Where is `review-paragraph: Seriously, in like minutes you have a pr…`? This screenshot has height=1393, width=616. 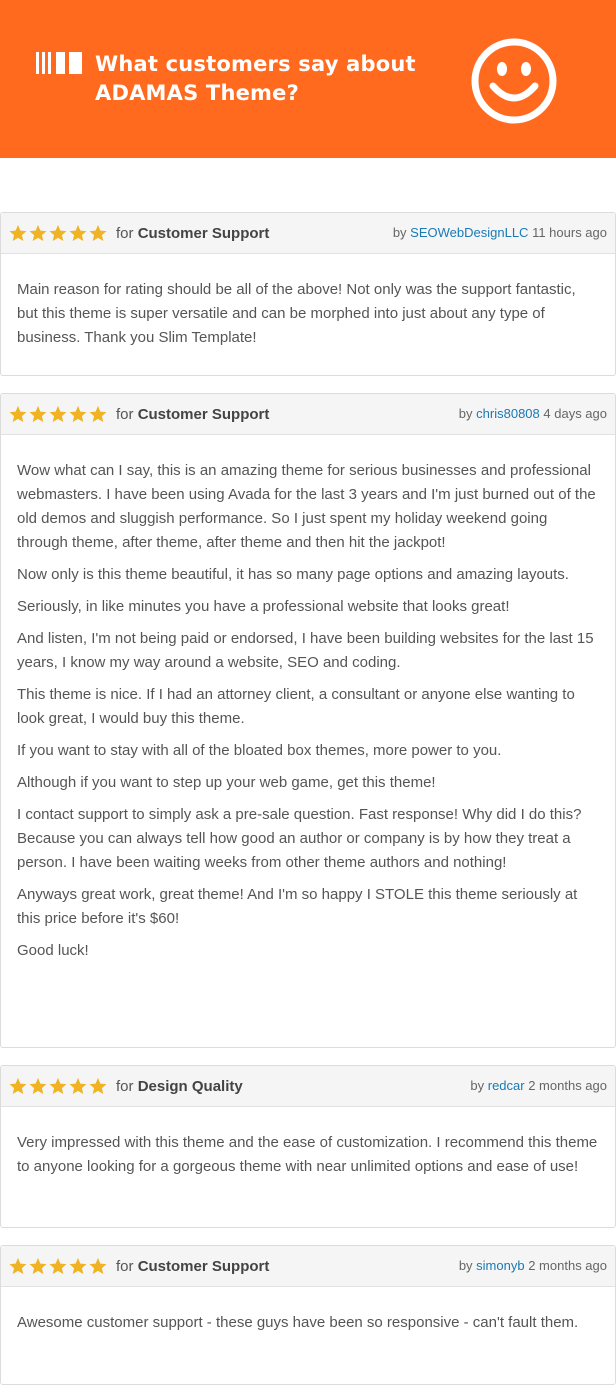 review-paragraph: Seriously, in like minutes you have a pr… is located at coordinates (263, 606).